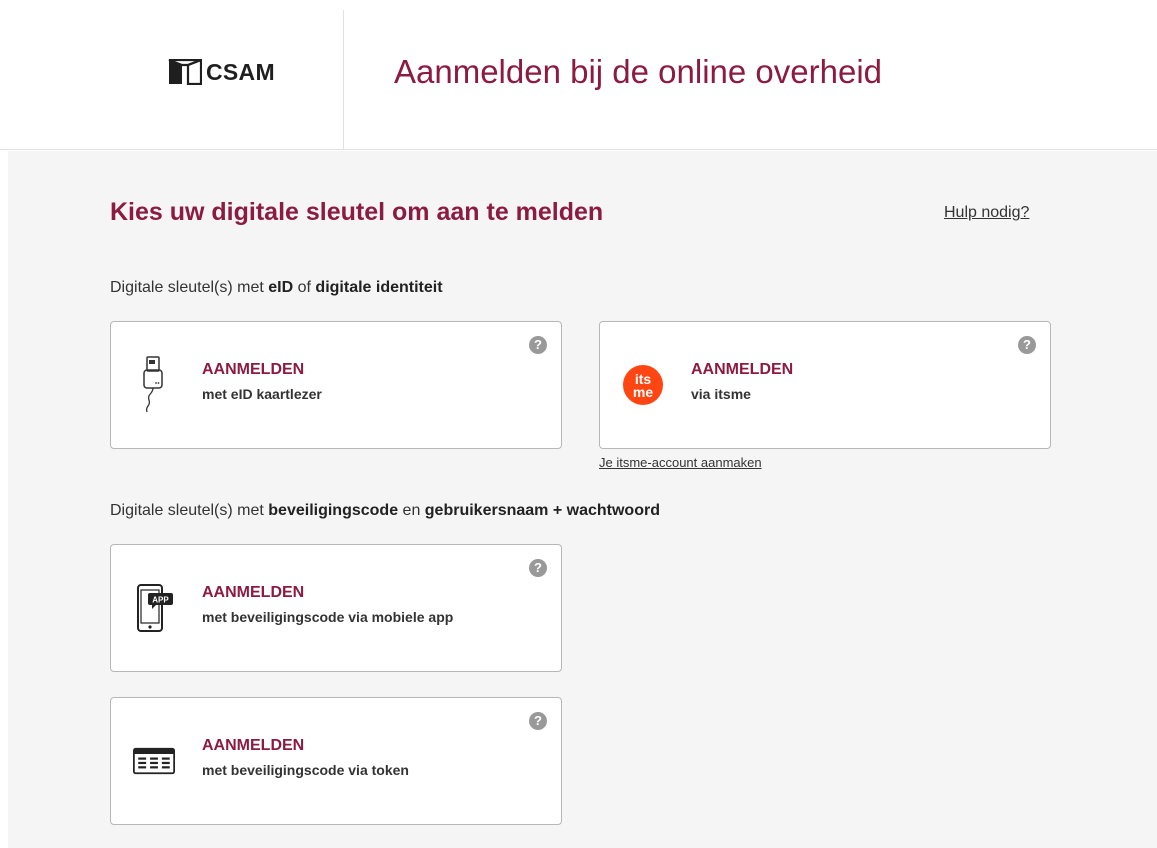 This screenshot has width=1157, height=848. I want to click on app-badge-text: APP, so click(160, 600).